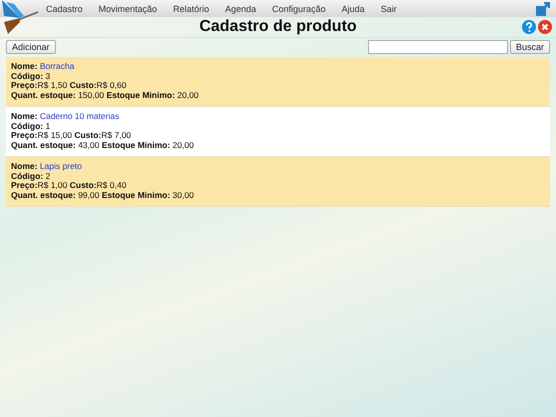 This screenshot has height=417, width=556. I want to click on product-detail: Preço:R$ 1,50 Custo:R$ 0,60, so click(69, 85).